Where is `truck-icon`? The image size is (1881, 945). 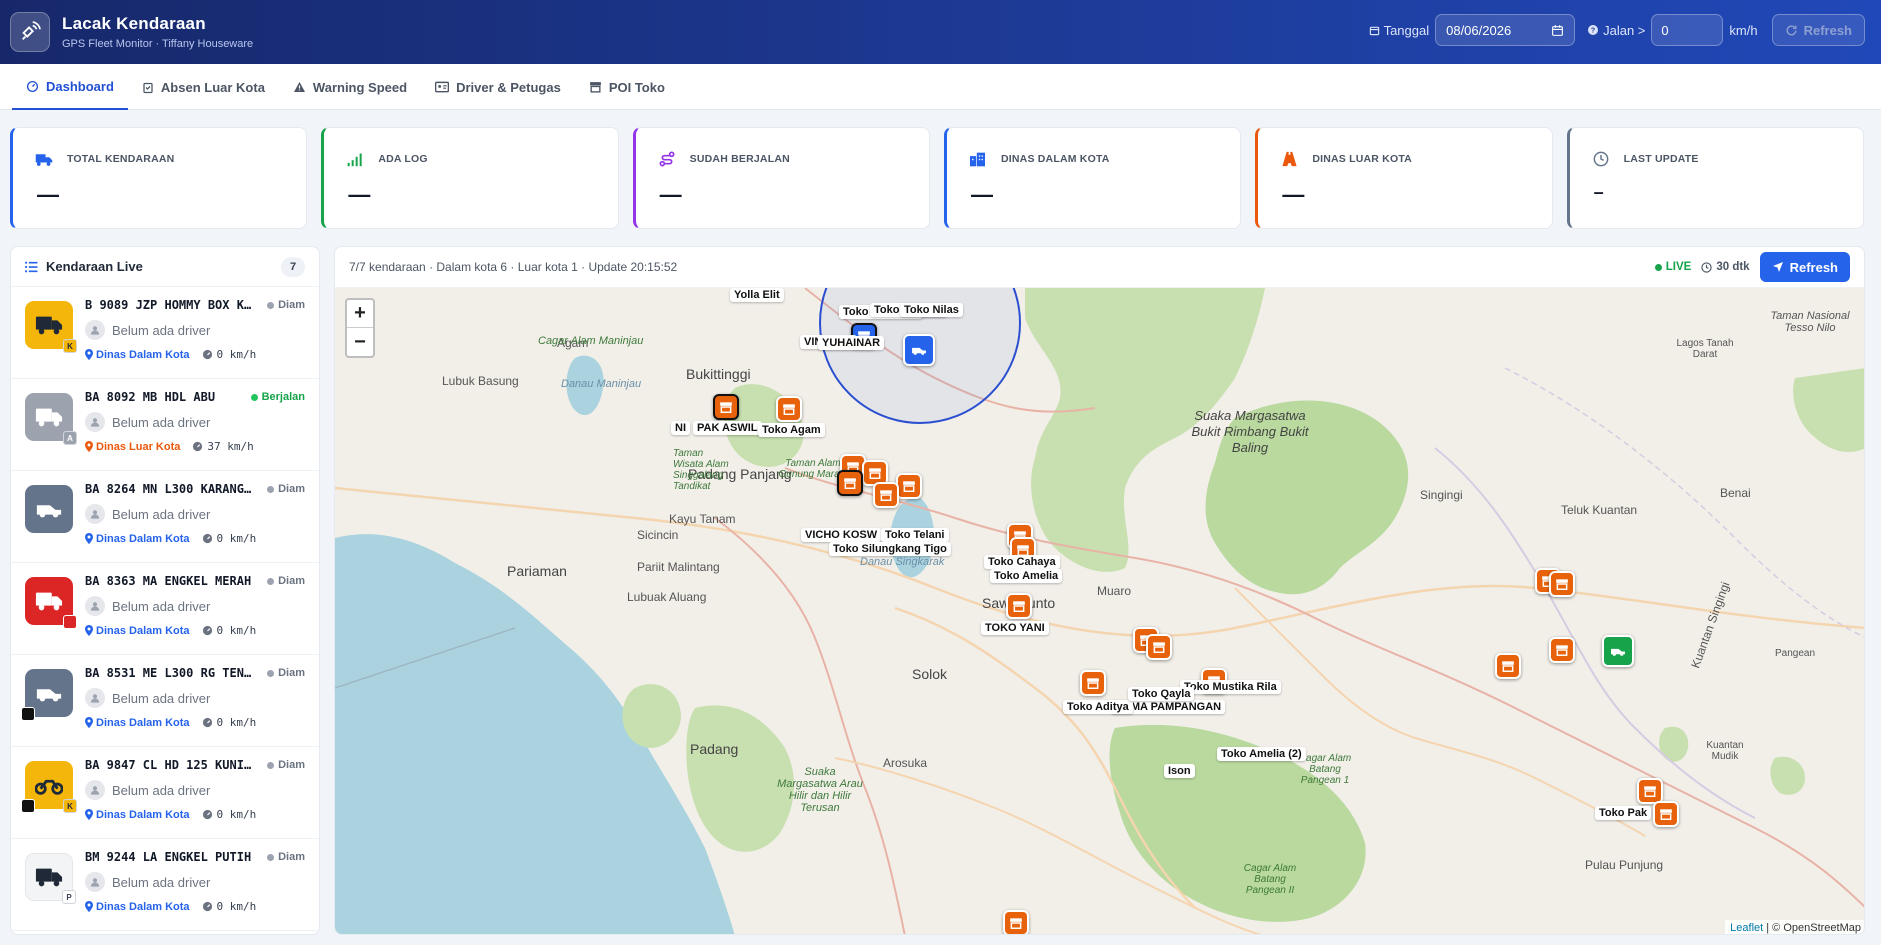
truck-icon is located at coordinates (49, 877).